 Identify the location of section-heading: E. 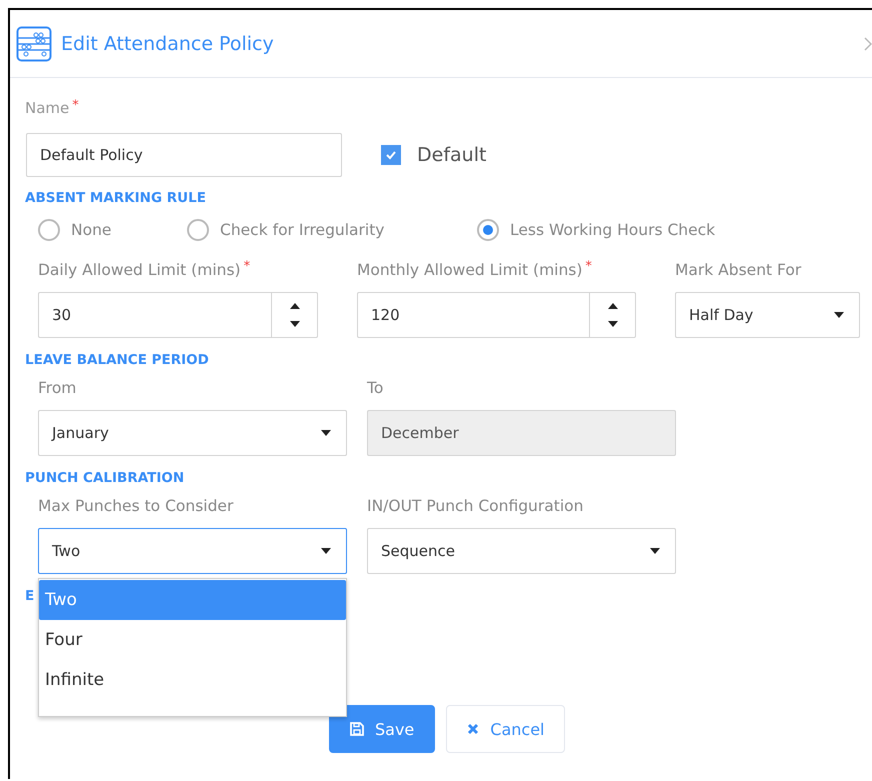
(29, 596).